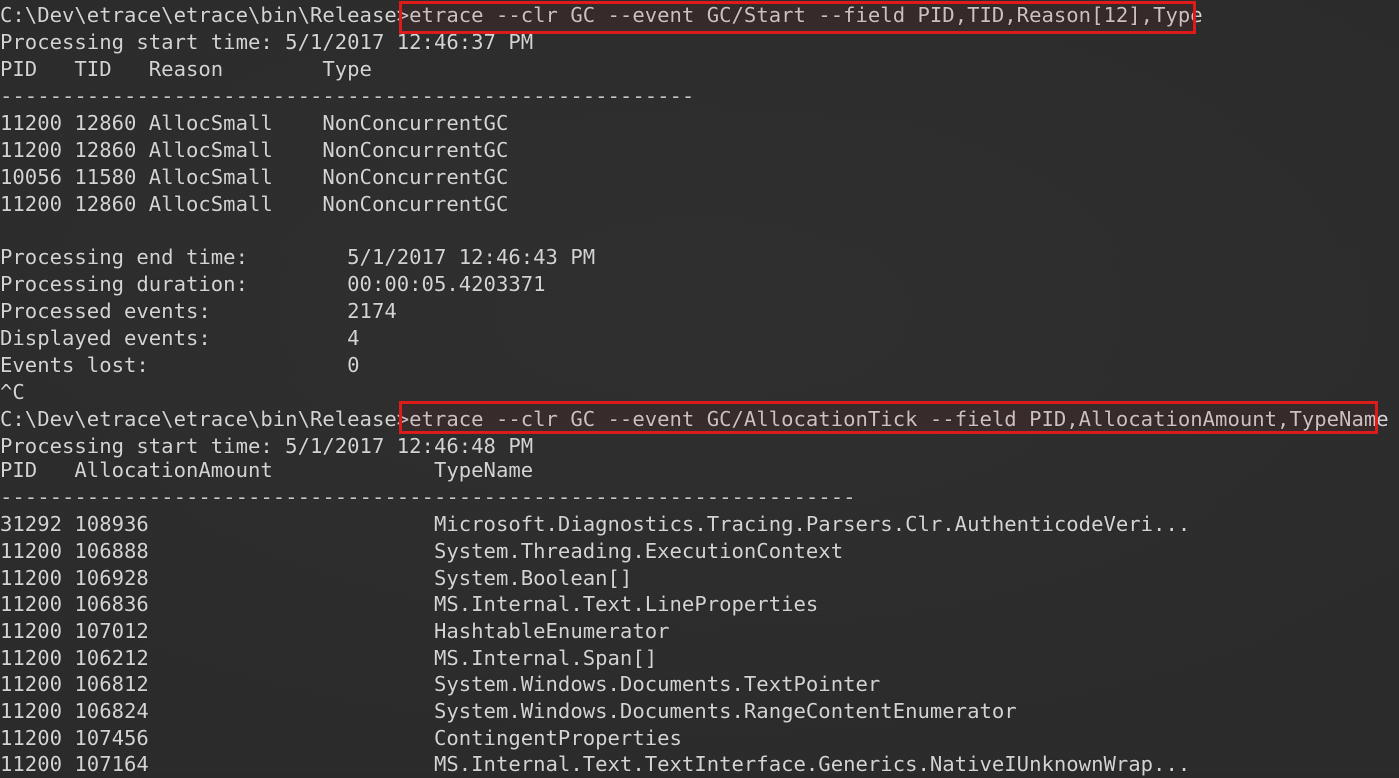  What do you see at coordinates (329, 658) in the screenshot?
I see `table-row: 11200 106212 MS.Internal.Span[]` at bounding box center [329, 658].